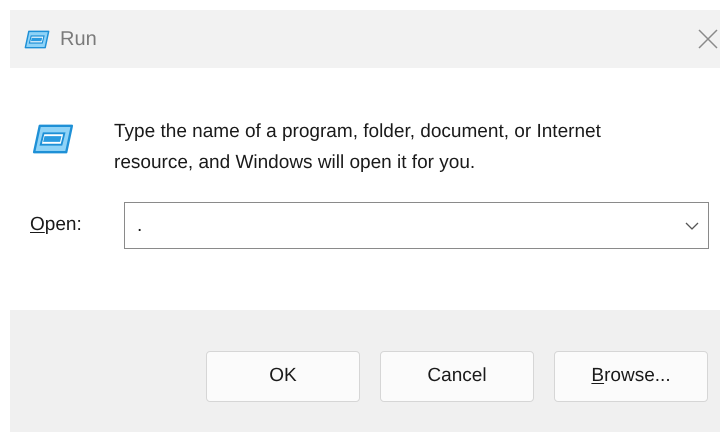 This screenshot has width=720, height=432. What do you see at coordinates (692, 226) in the screenshot?
I see `chevron-down-icon` at bounding box center [692, 226].